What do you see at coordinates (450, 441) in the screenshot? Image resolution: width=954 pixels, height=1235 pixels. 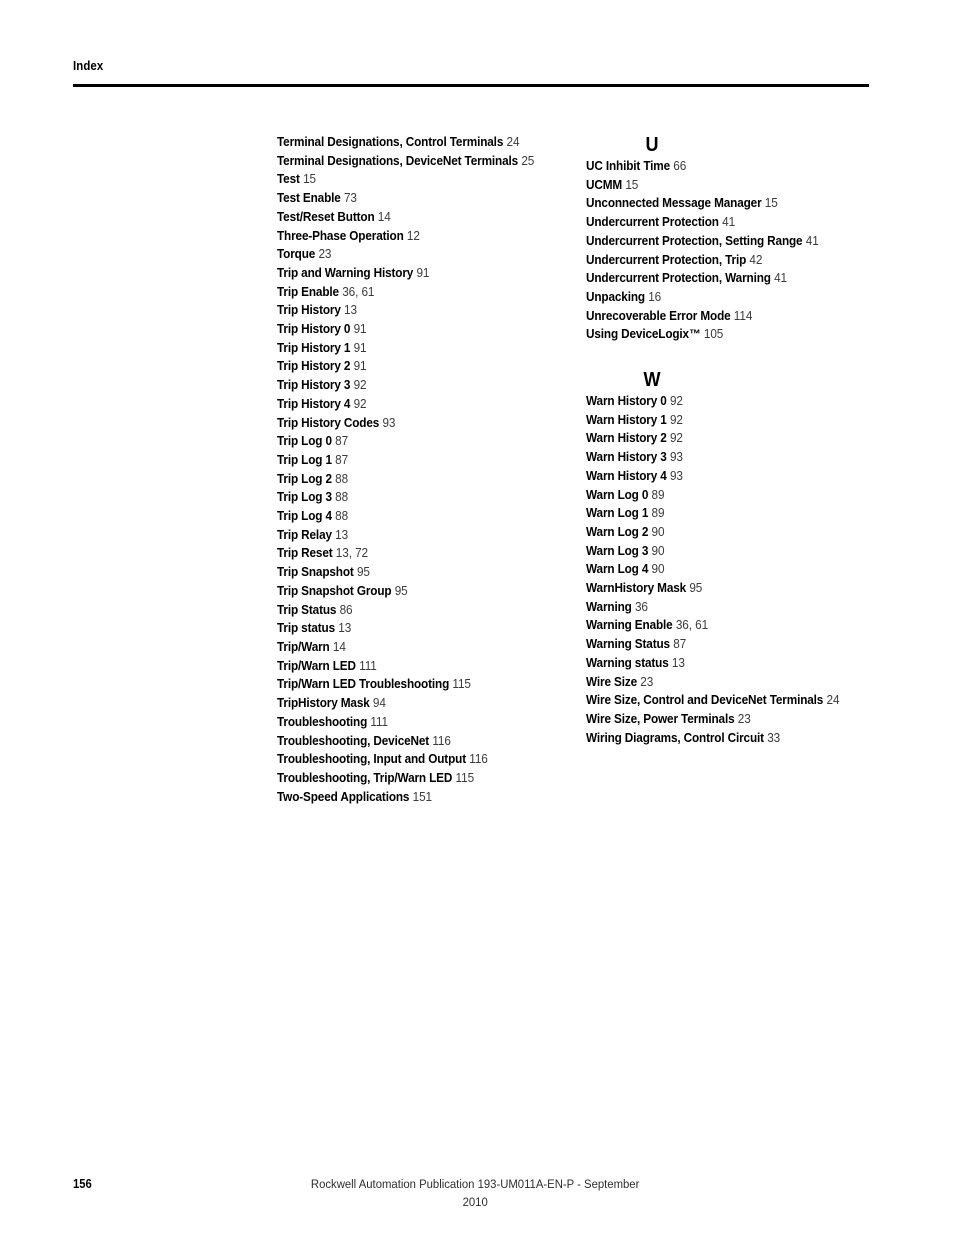 I see `index-entry: Trip Log 0 87` at bounding box center [450, 441].